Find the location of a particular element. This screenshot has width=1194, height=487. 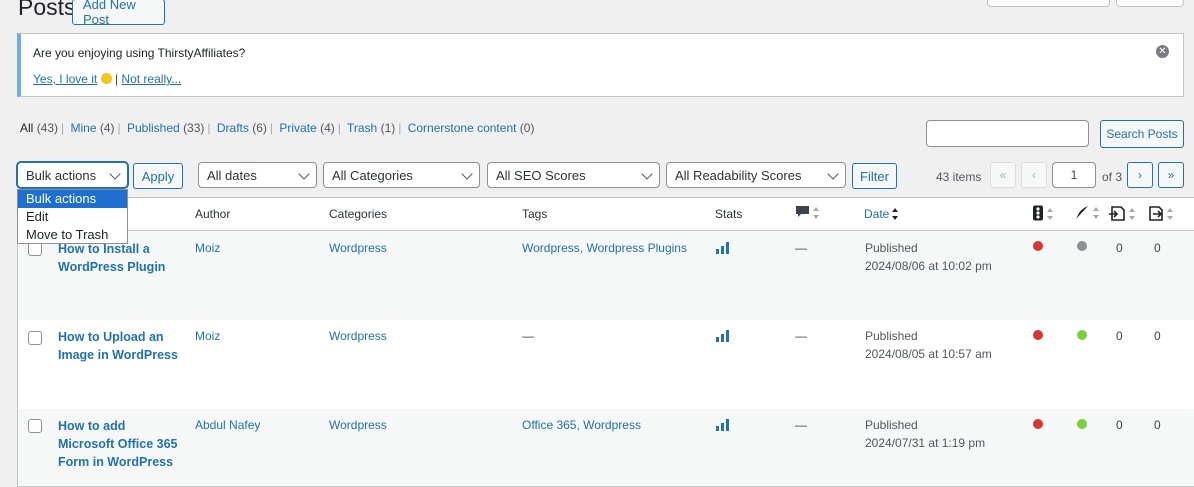

bulk-option-move-to-trash: Move to Trash is located at coordinates (72, 235).